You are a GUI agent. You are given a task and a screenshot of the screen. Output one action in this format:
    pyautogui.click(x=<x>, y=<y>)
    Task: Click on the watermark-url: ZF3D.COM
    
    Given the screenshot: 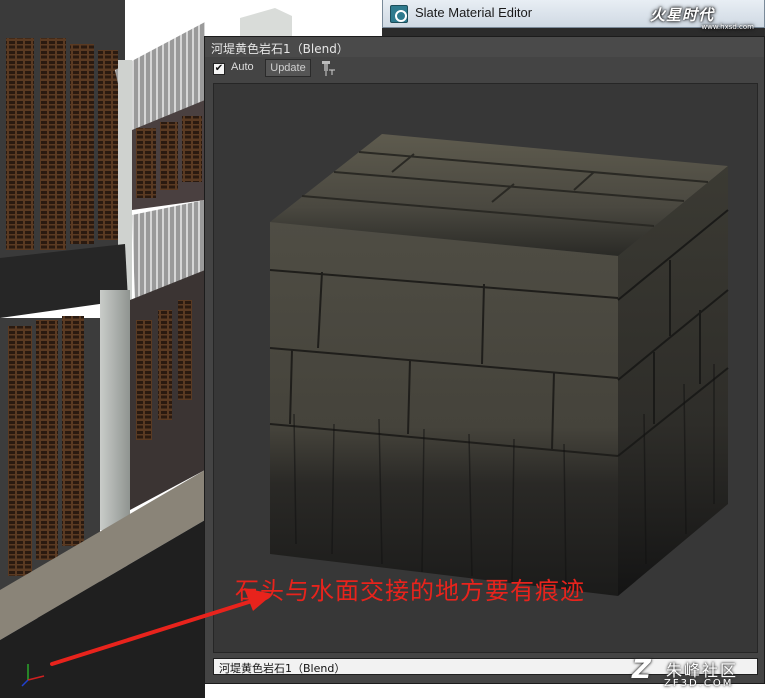 What is the action you would take?
    pyautogui.click(x=699, y=683)
    